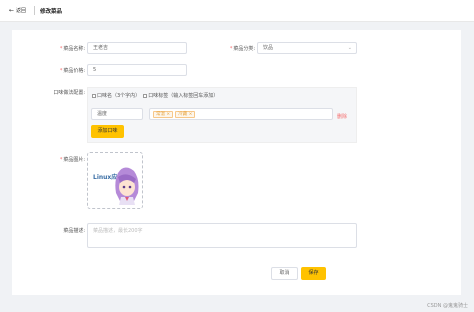 The height and width of the screenshot is (312, 474). What do you see at coordinates (349, 48) in the screenshot?
I see `chevron-down-icon: ⌄` at bounding box center [349, 48].